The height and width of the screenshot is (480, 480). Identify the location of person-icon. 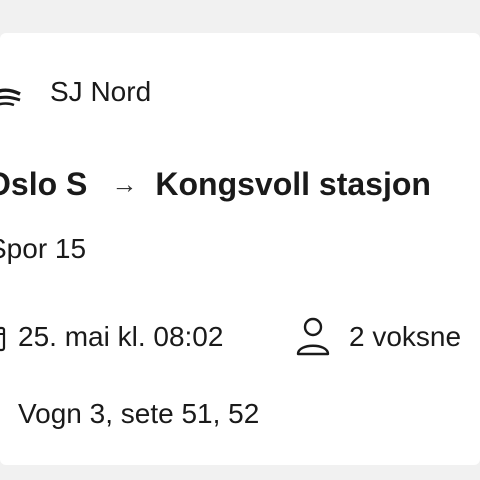
(313, 337).